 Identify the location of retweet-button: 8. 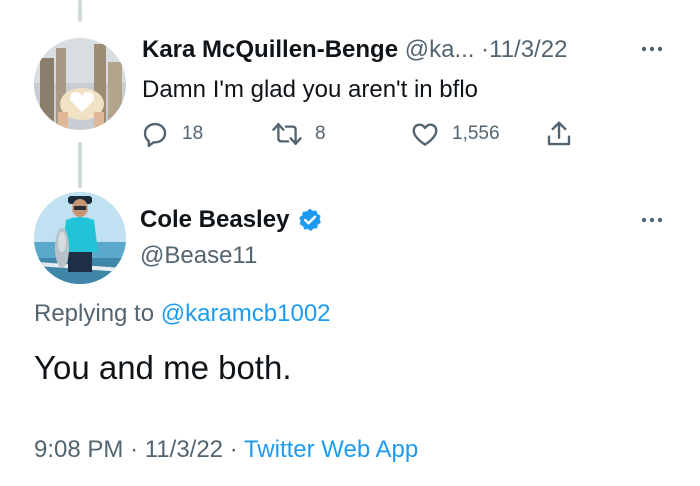
(298, 134).